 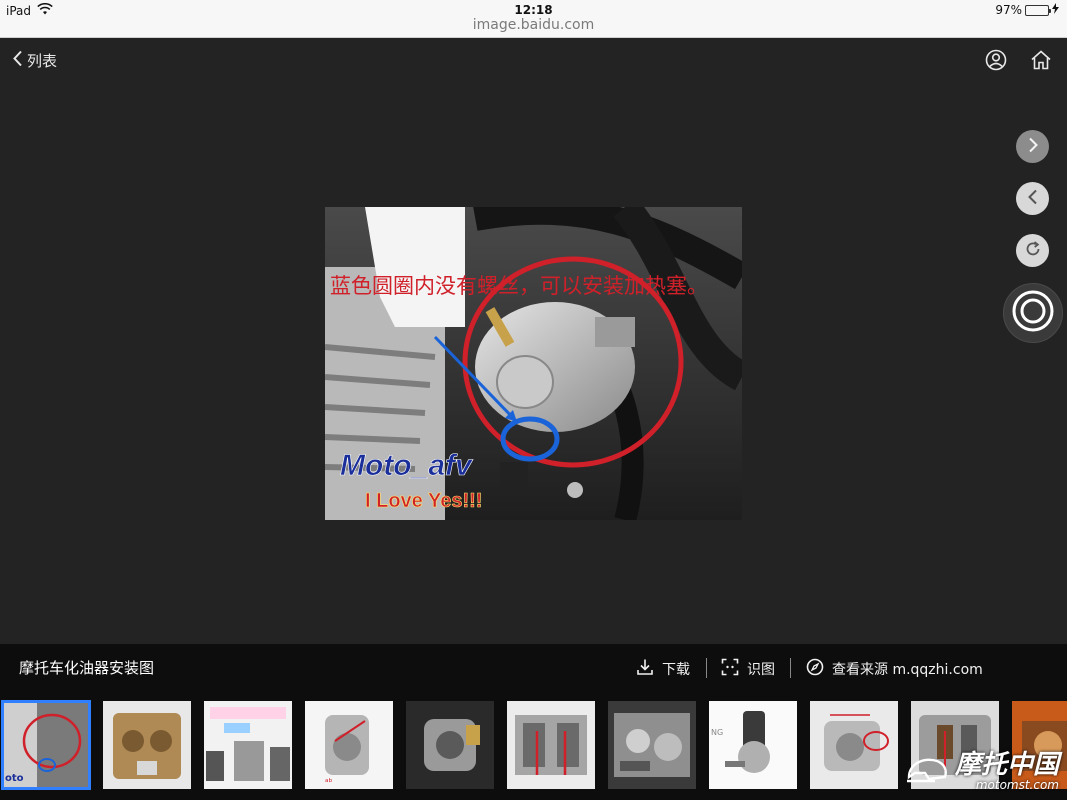 What do you see at coordinates (1008, 10) in the screenshot?
I see `battery-percent: 97%` at bounding box center [1008, 10].